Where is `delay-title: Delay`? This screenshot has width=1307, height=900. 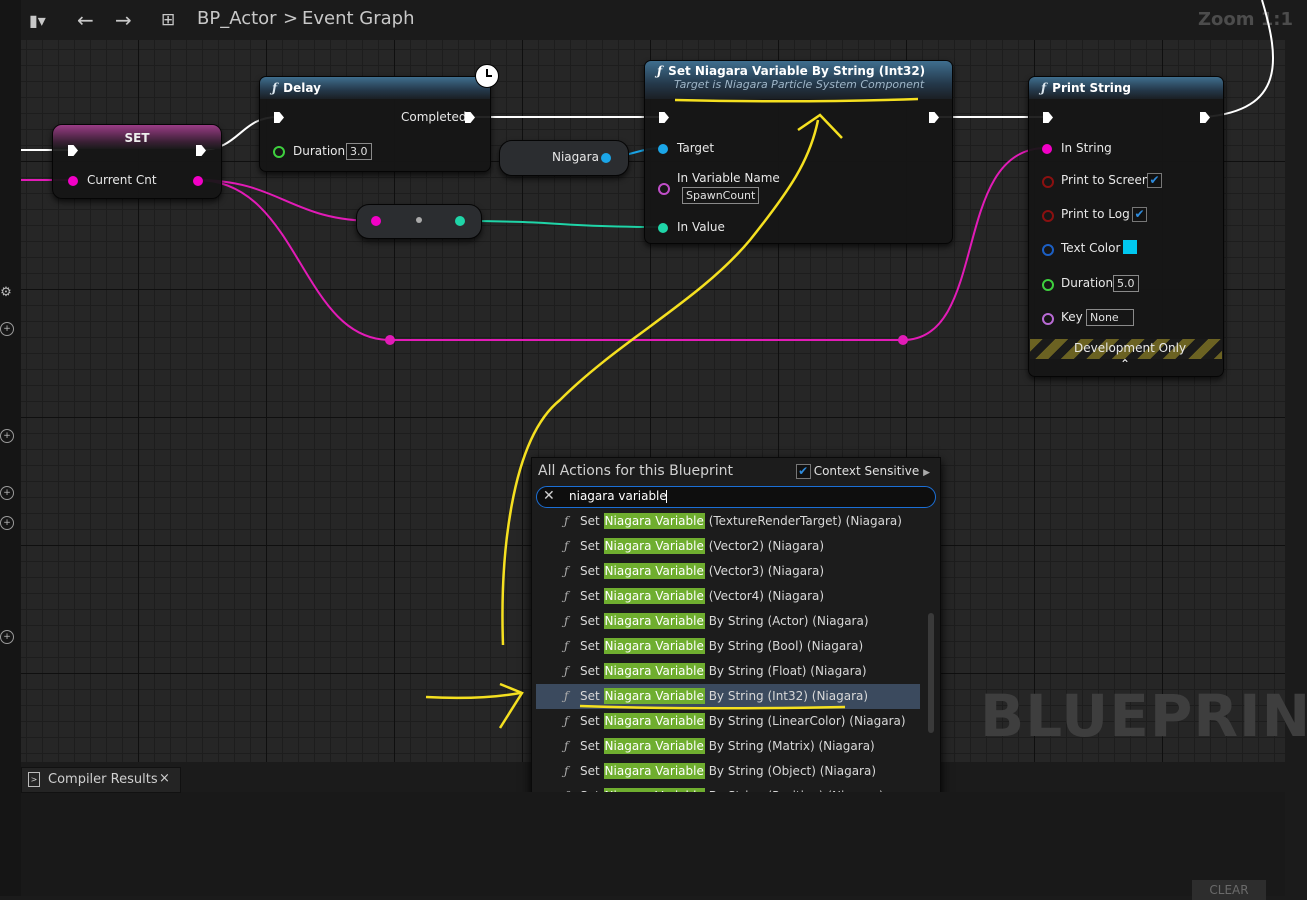
delay-title: Delay is located at coordinates (302, 88).